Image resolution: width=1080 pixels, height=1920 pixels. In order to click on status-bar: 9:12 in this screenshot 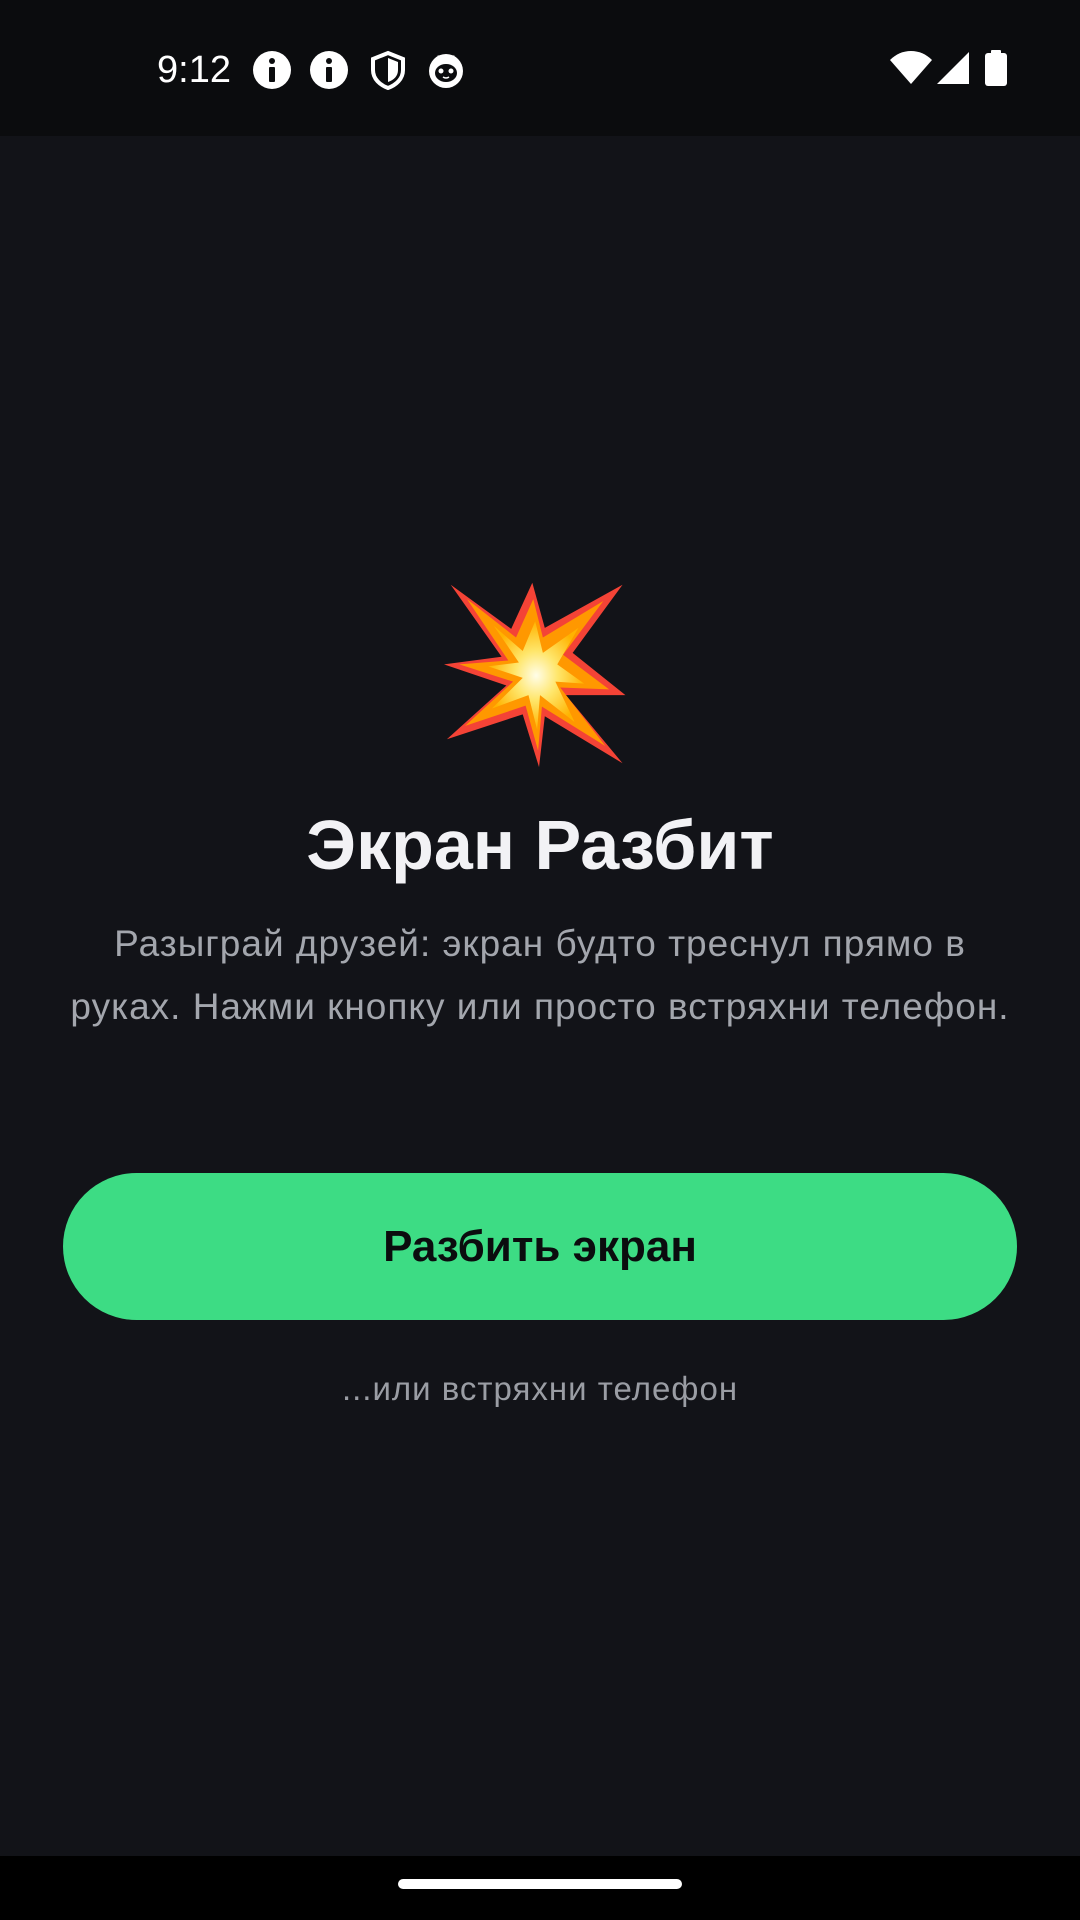, I will do `click(540, 68)`.